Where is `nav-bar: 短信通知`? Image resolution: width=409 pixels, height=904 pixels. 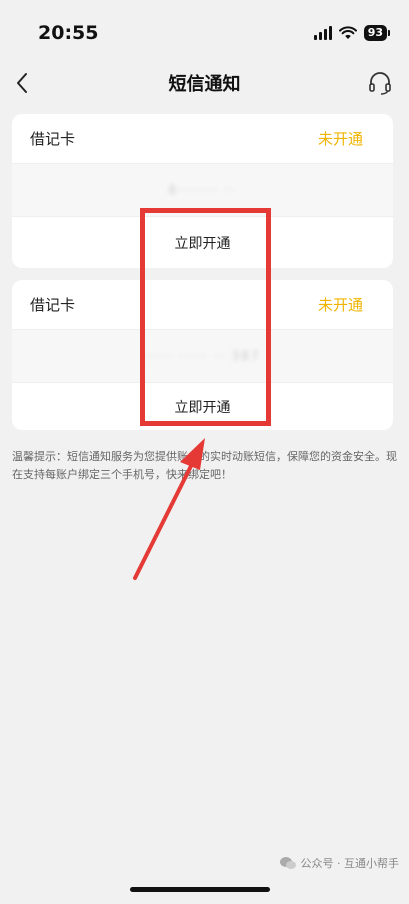 nav-bar: 短信通知 is located at coordinates (204, 83).